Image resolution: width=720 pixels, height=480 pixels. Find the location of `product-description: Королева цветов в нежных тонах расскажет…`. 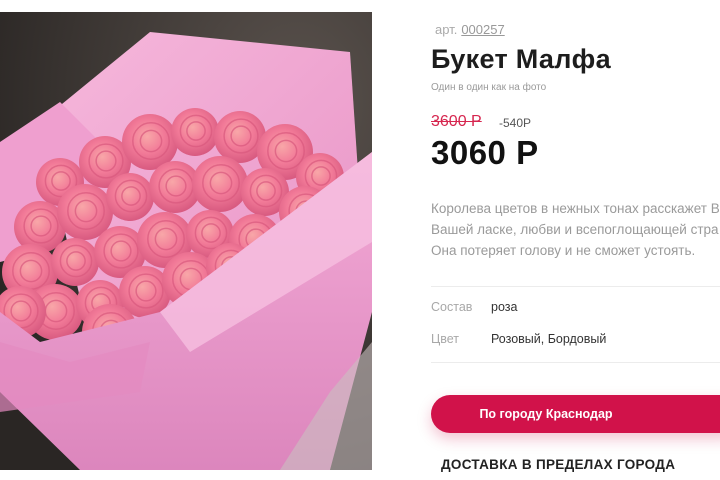

product-description: Королева цветов в нежных тонах расскажет… is located at coordinates (575, 229).